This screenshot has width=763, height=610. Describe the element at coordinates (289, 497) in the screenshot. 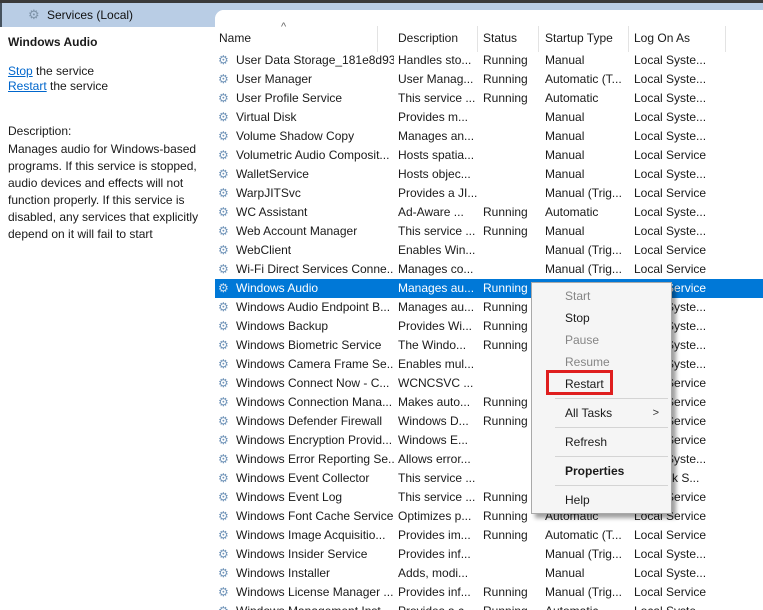

I see `service-name: Windows Event Log` at that location.